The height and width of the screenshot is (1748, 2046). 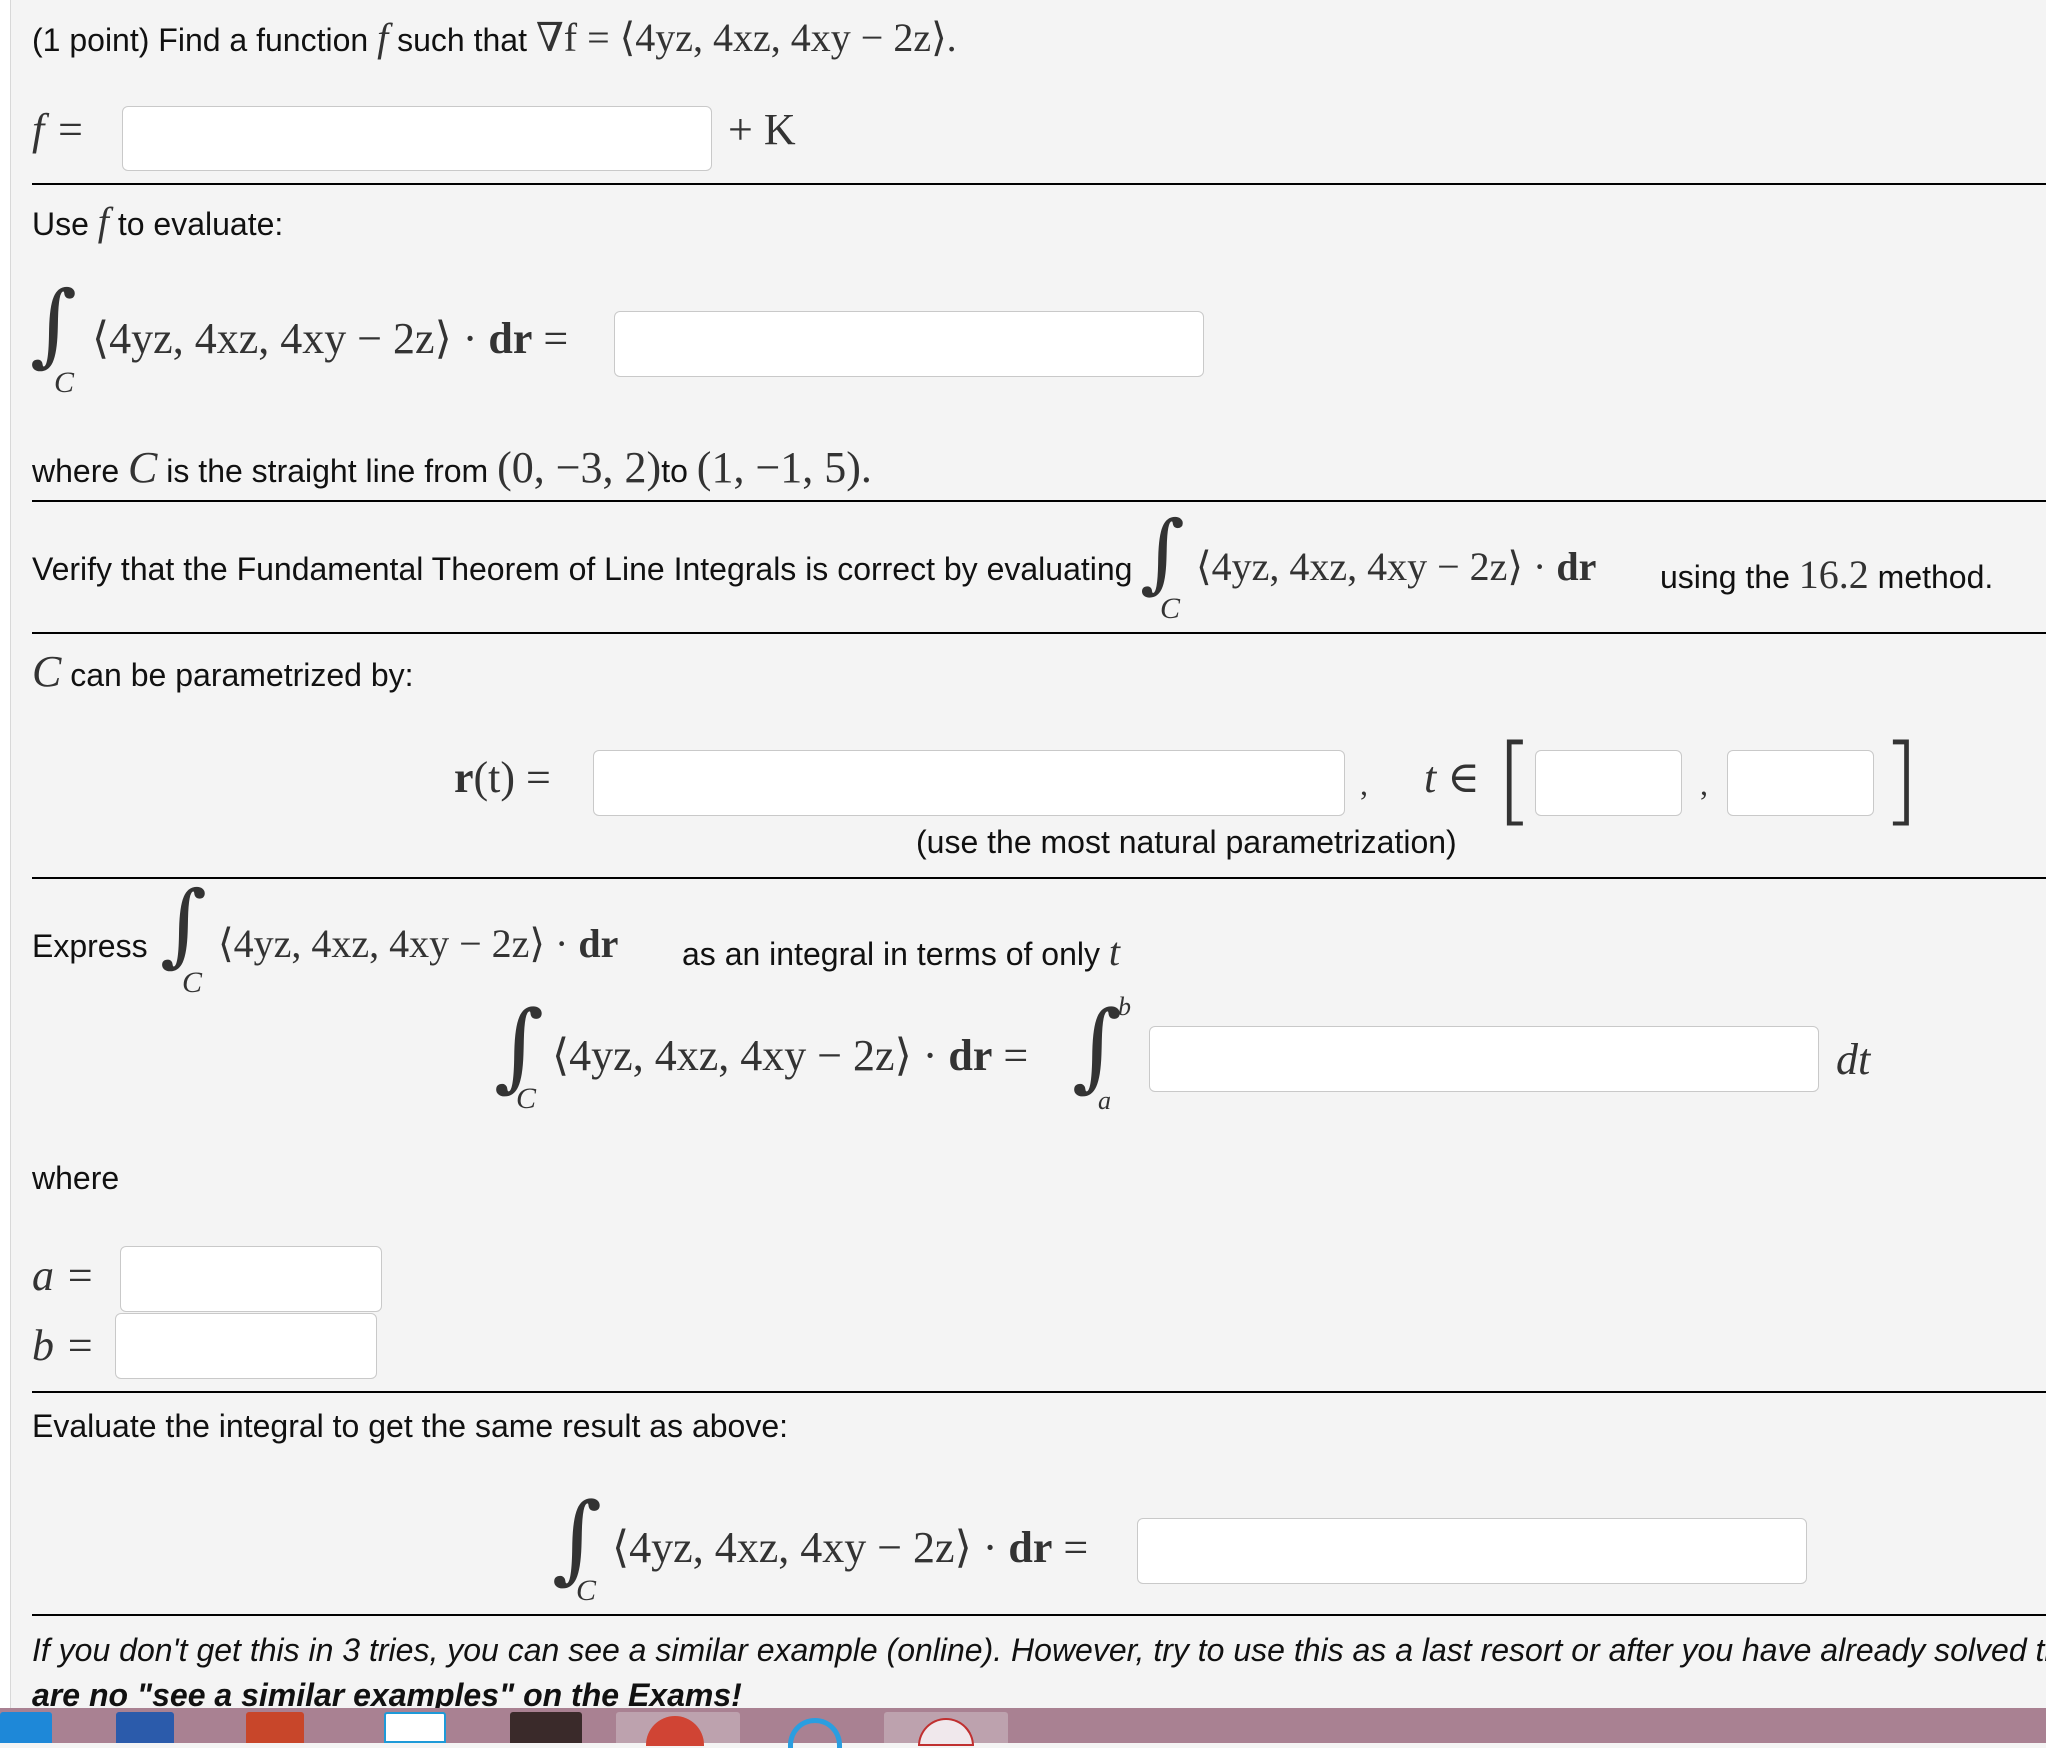 What do you see at coordinates (1023, 1725) in the screenshot?
I see `os-taskbar` at bounding box center [1023, 1725].